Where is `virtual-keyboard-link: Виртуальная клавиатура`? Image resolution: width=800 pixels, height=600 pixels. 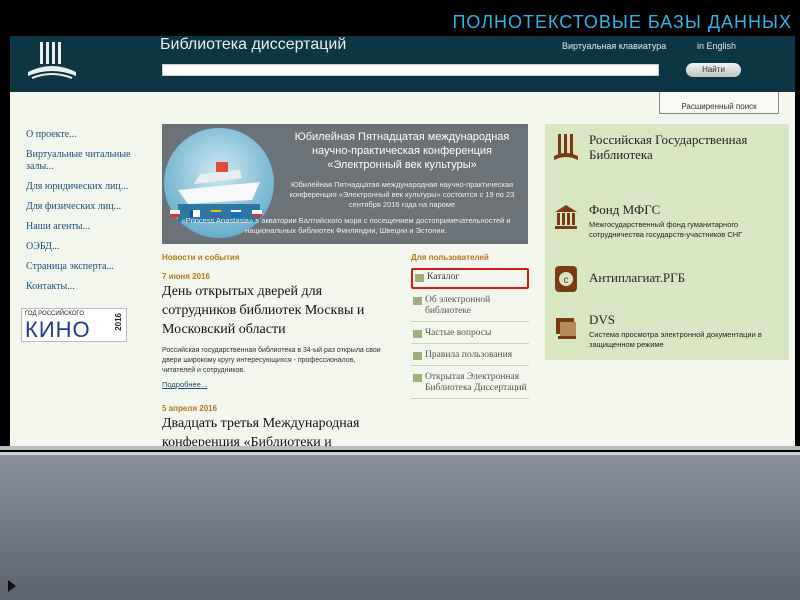 virtual-keyboard-link: Виртуальная клавиатура is located at coordinates (614, 46).